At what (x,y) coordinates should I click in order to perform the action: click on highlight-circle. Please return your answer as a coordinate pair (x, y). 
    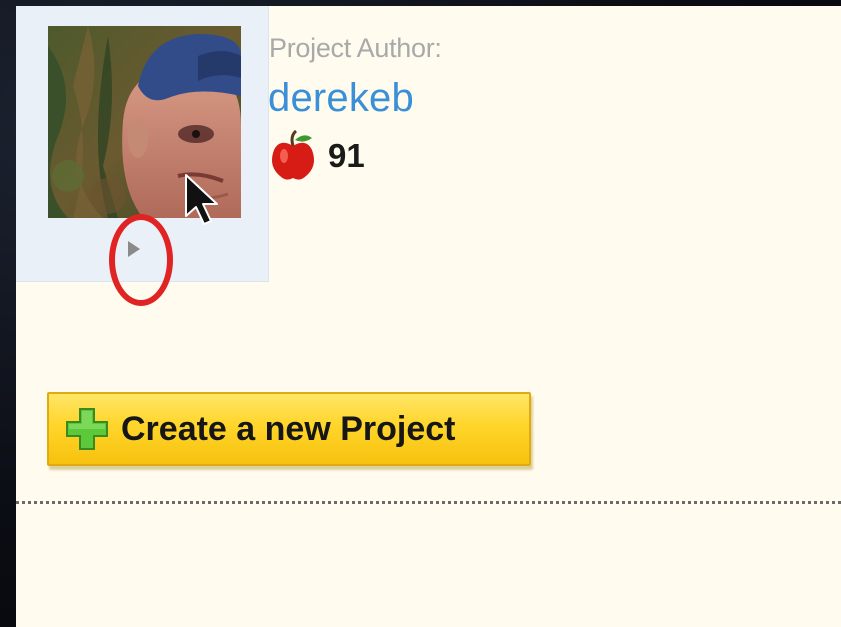
    Looking at the image, I should click on (141, 260).